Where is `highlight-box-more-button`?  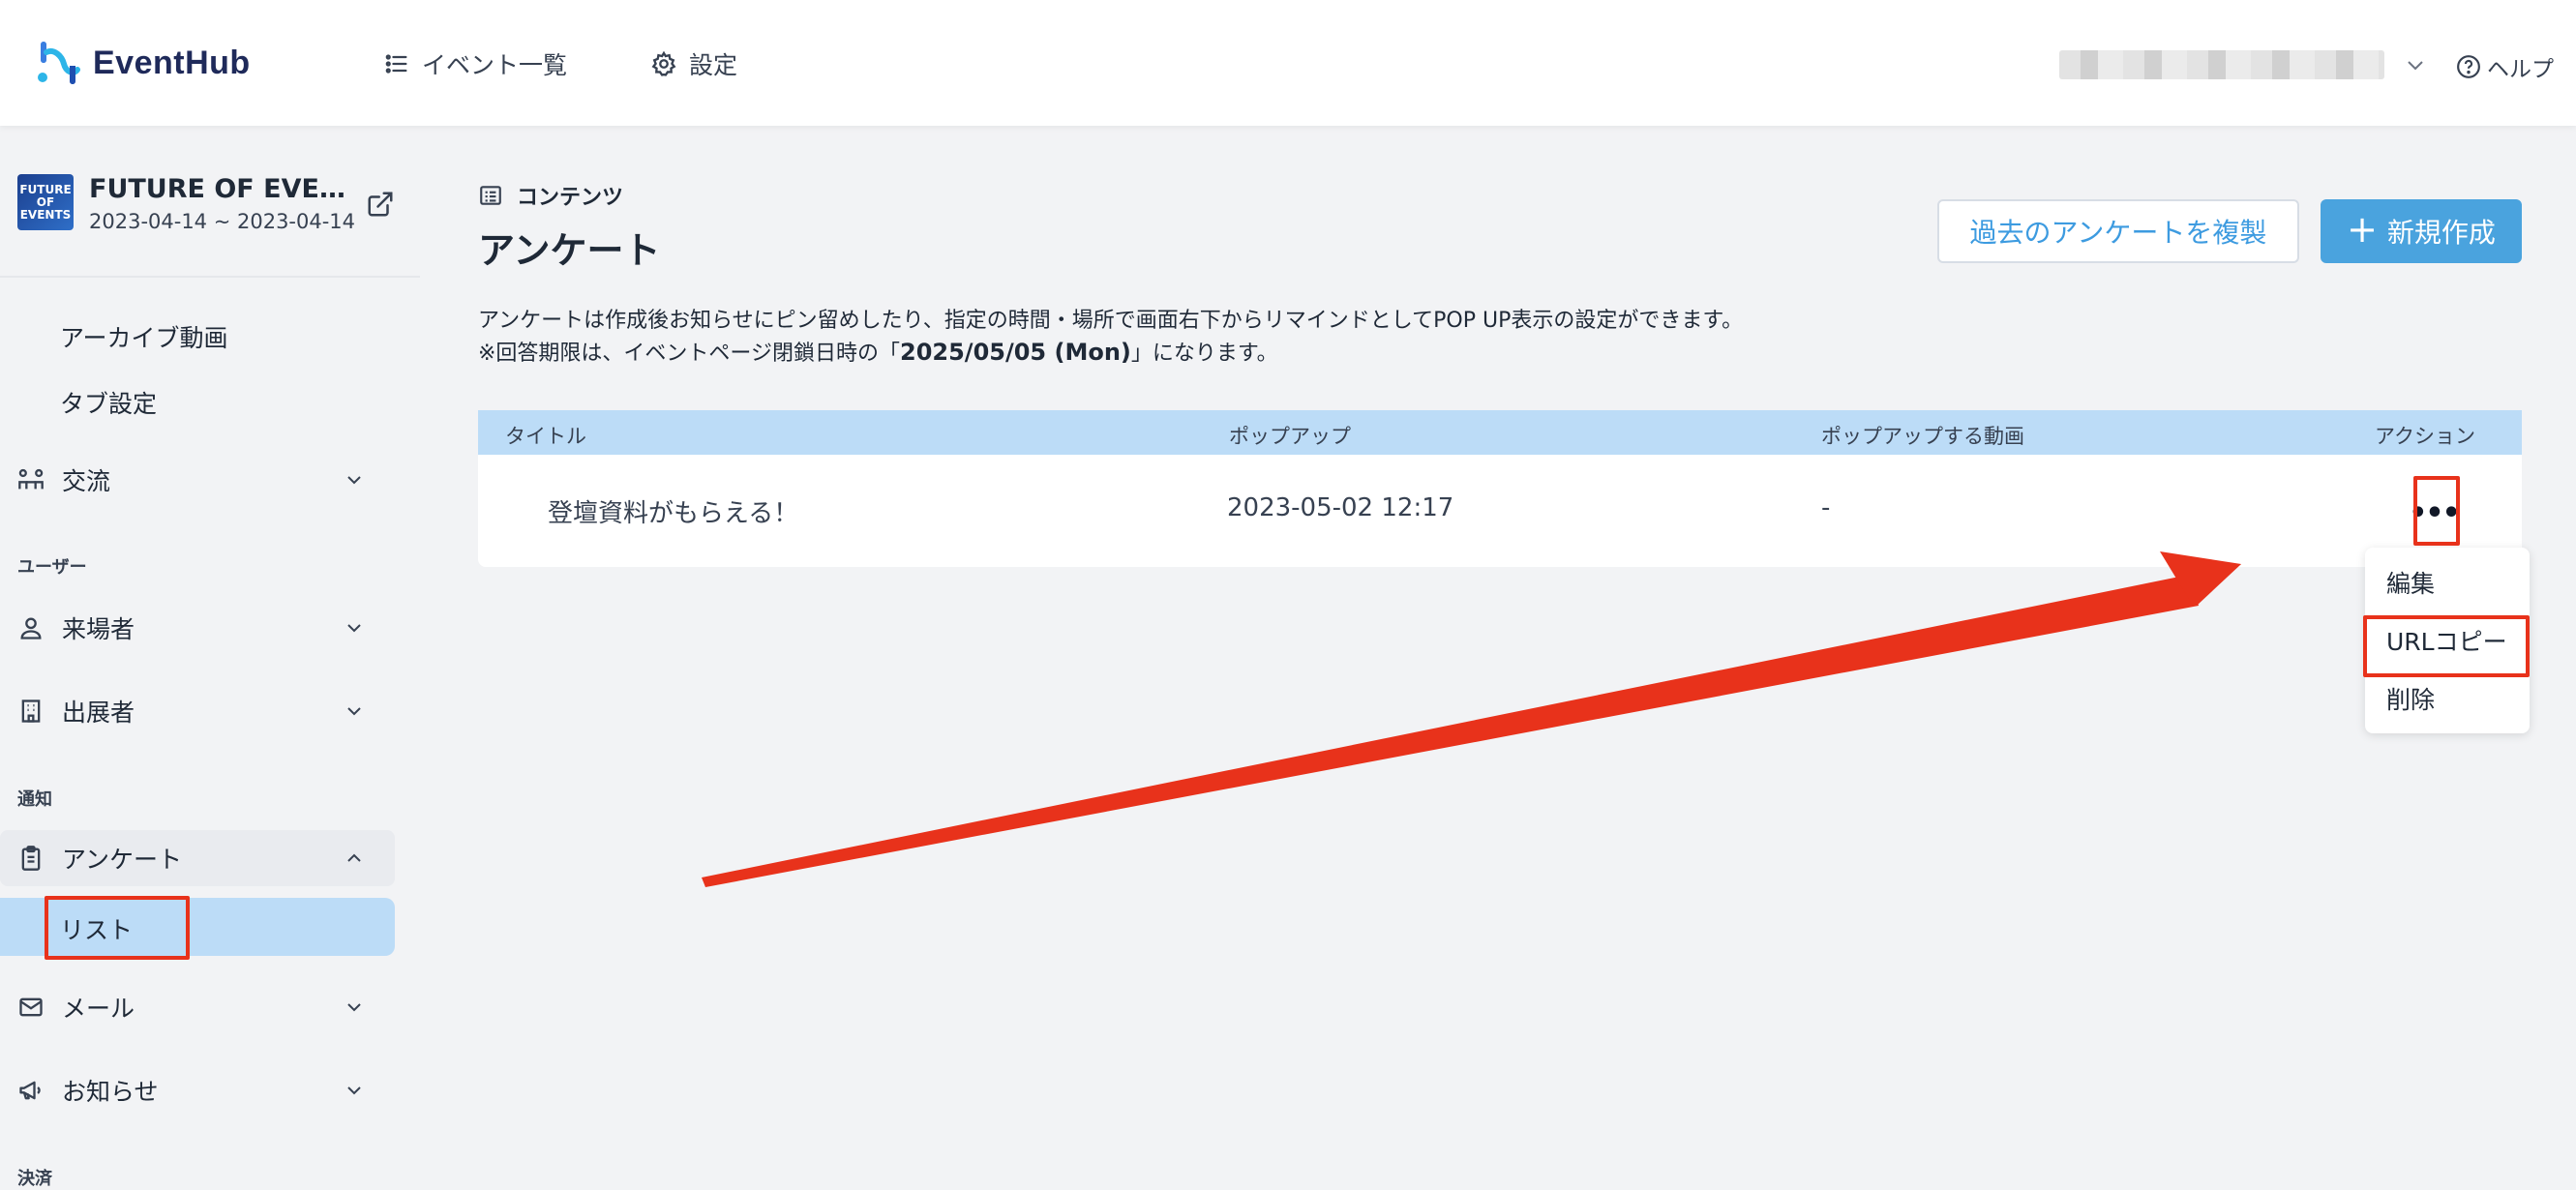
highlight-box-more-button is located at coordinates (2436, 511).